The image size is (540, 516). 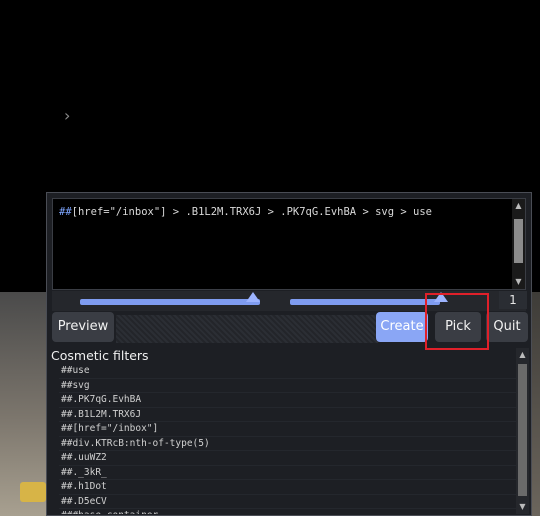 I want to click on preview-button: Preview, so click(x=83, y=327).